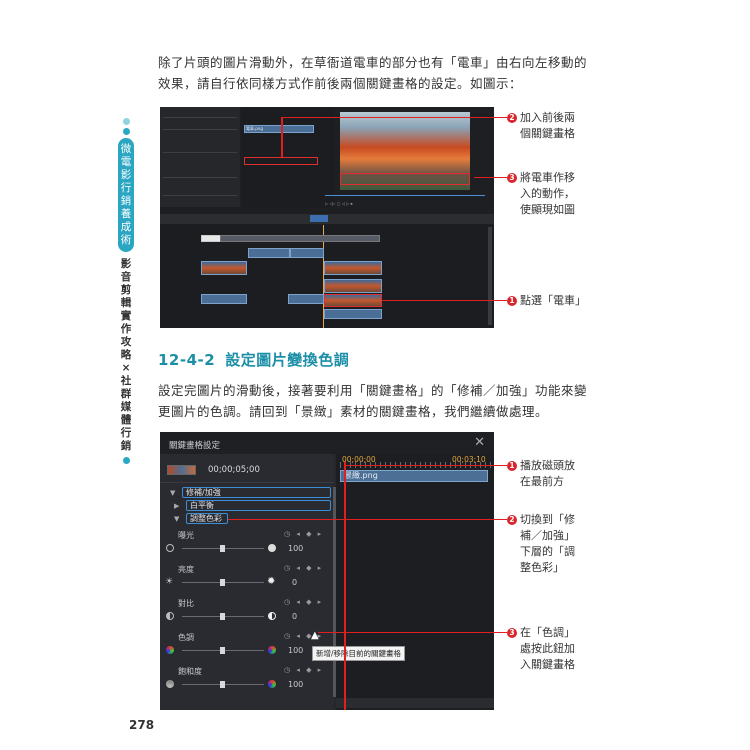 The width and height of the screenshot is (750, 750). I want to click on exposure-high-icon, so click(272, 548).